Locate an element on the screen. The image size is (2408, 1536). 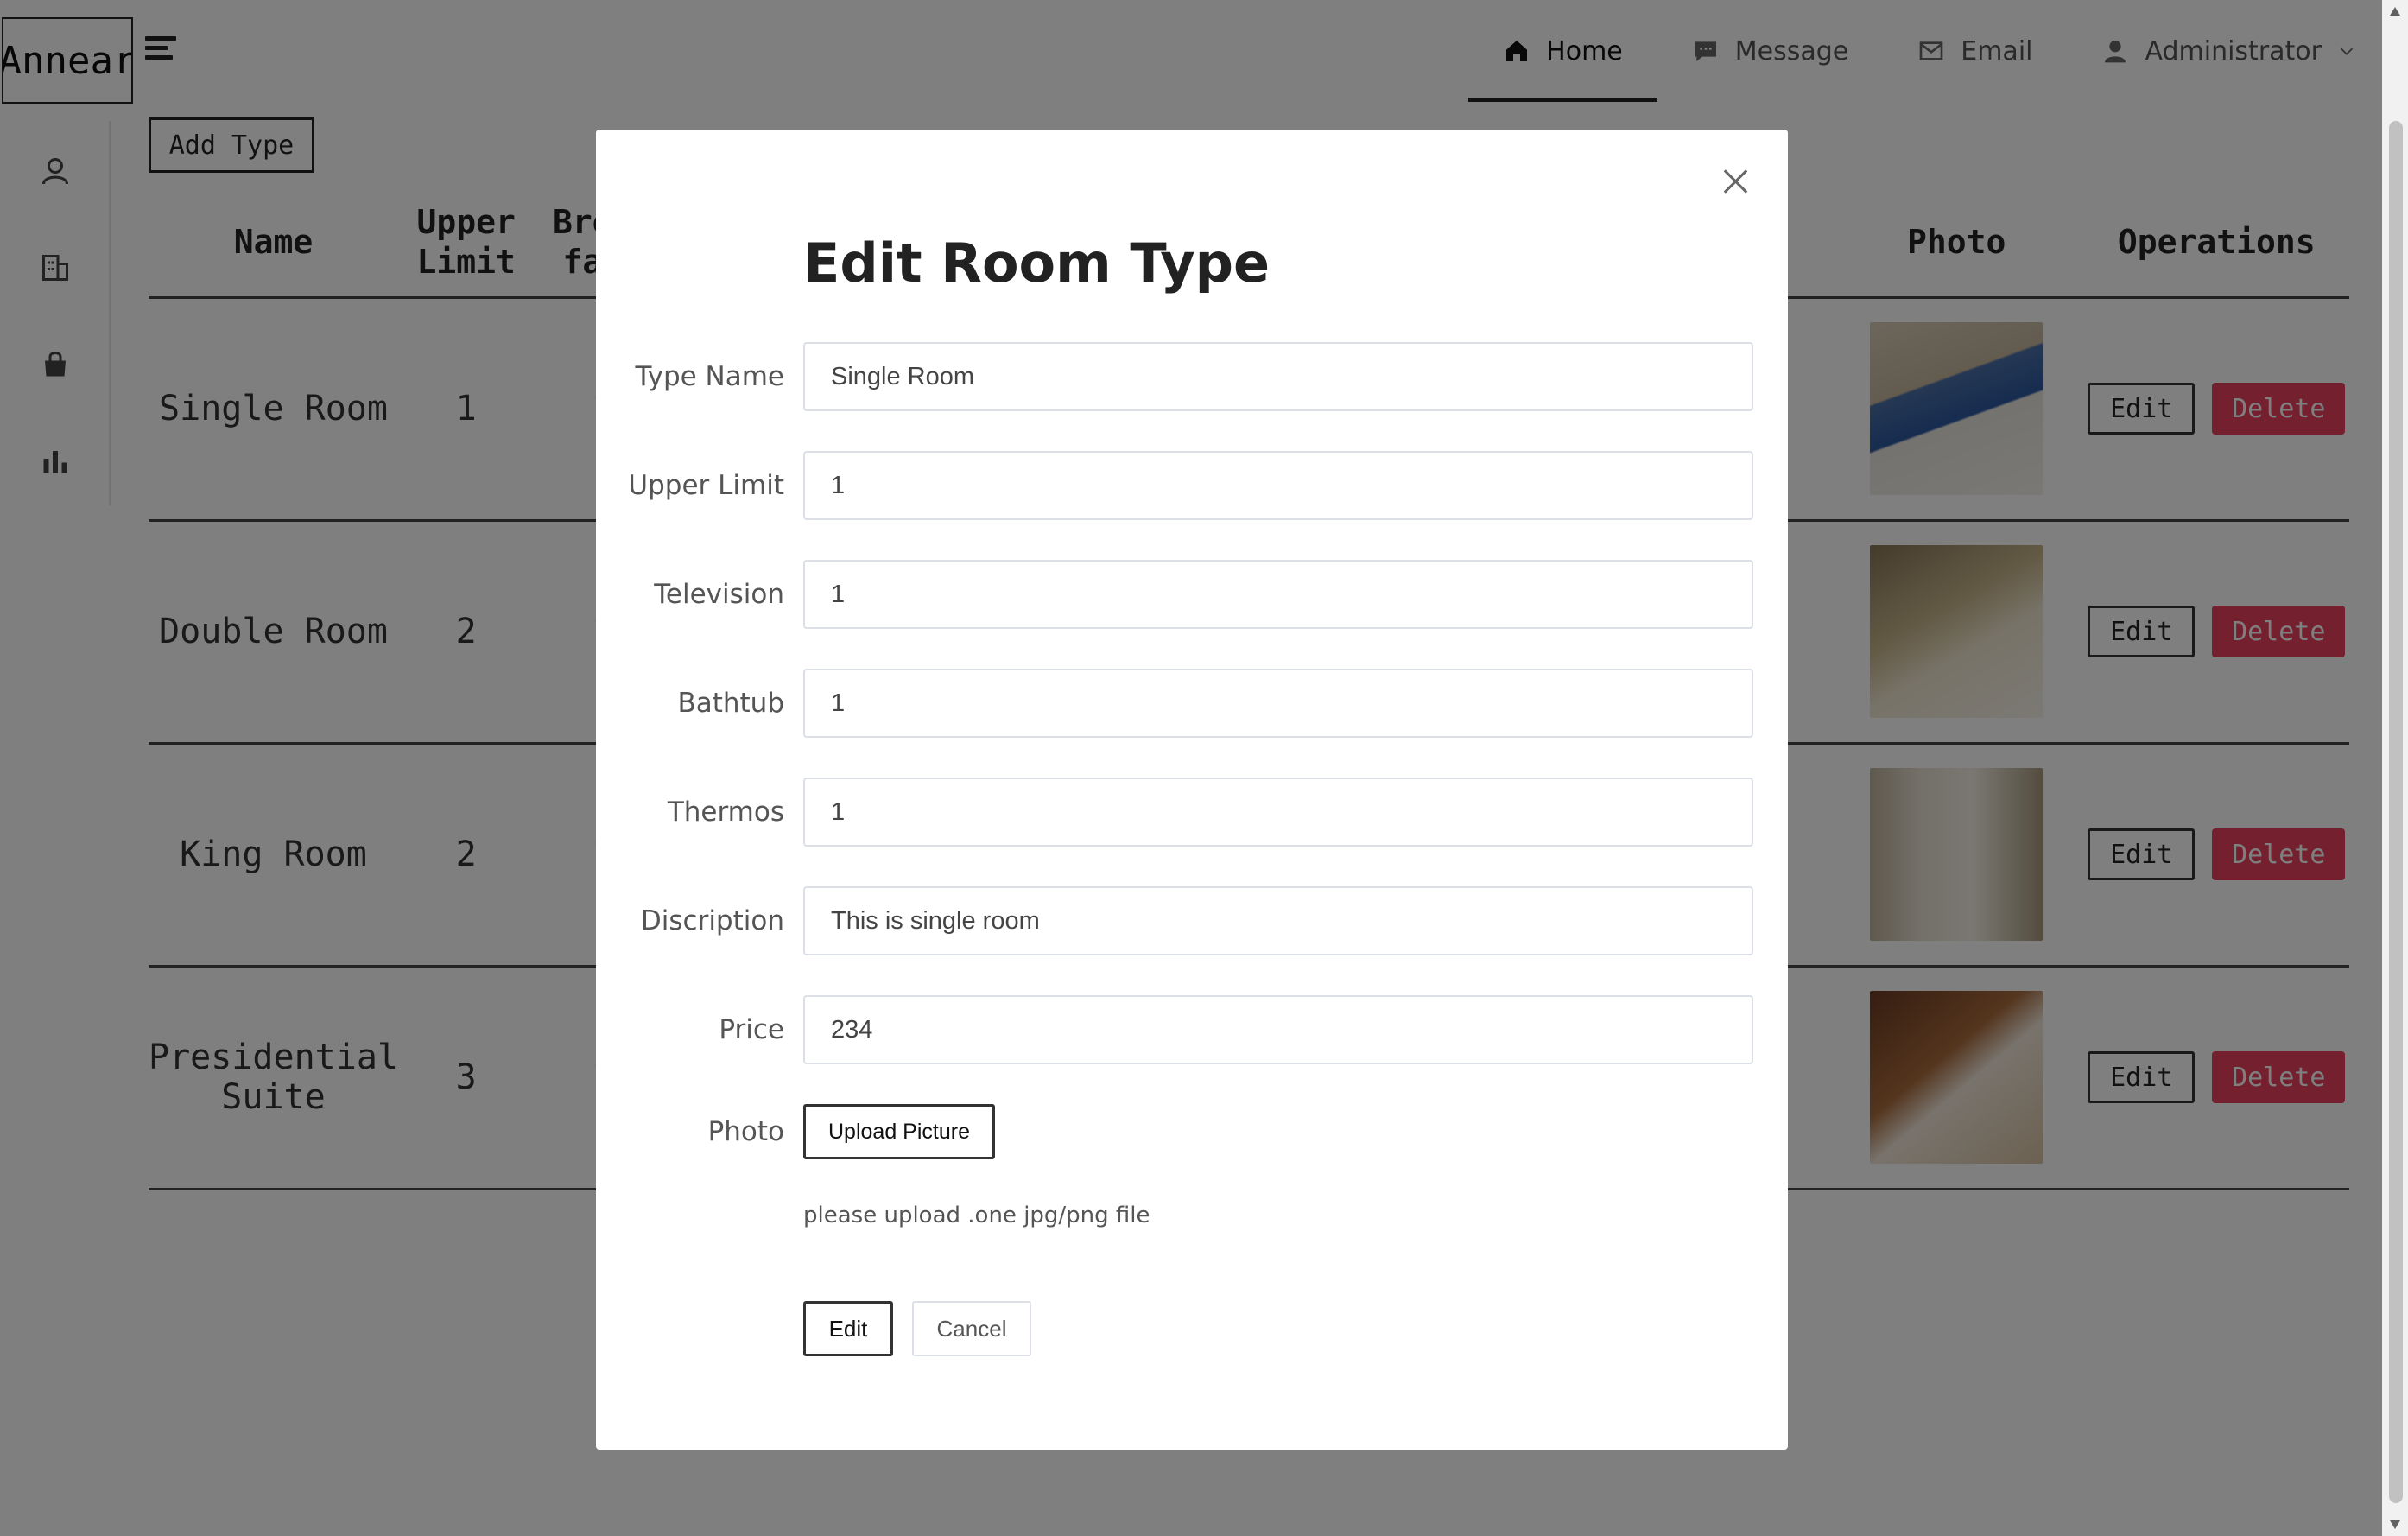
form-row-bathtub: Bathtub is located at coordinates (1192, 703).